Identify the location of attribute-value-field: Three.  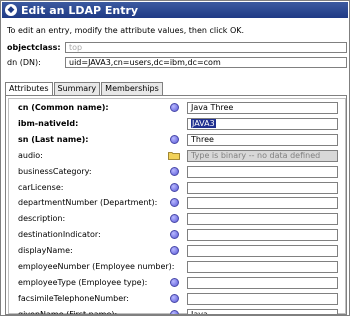
(262, 139).